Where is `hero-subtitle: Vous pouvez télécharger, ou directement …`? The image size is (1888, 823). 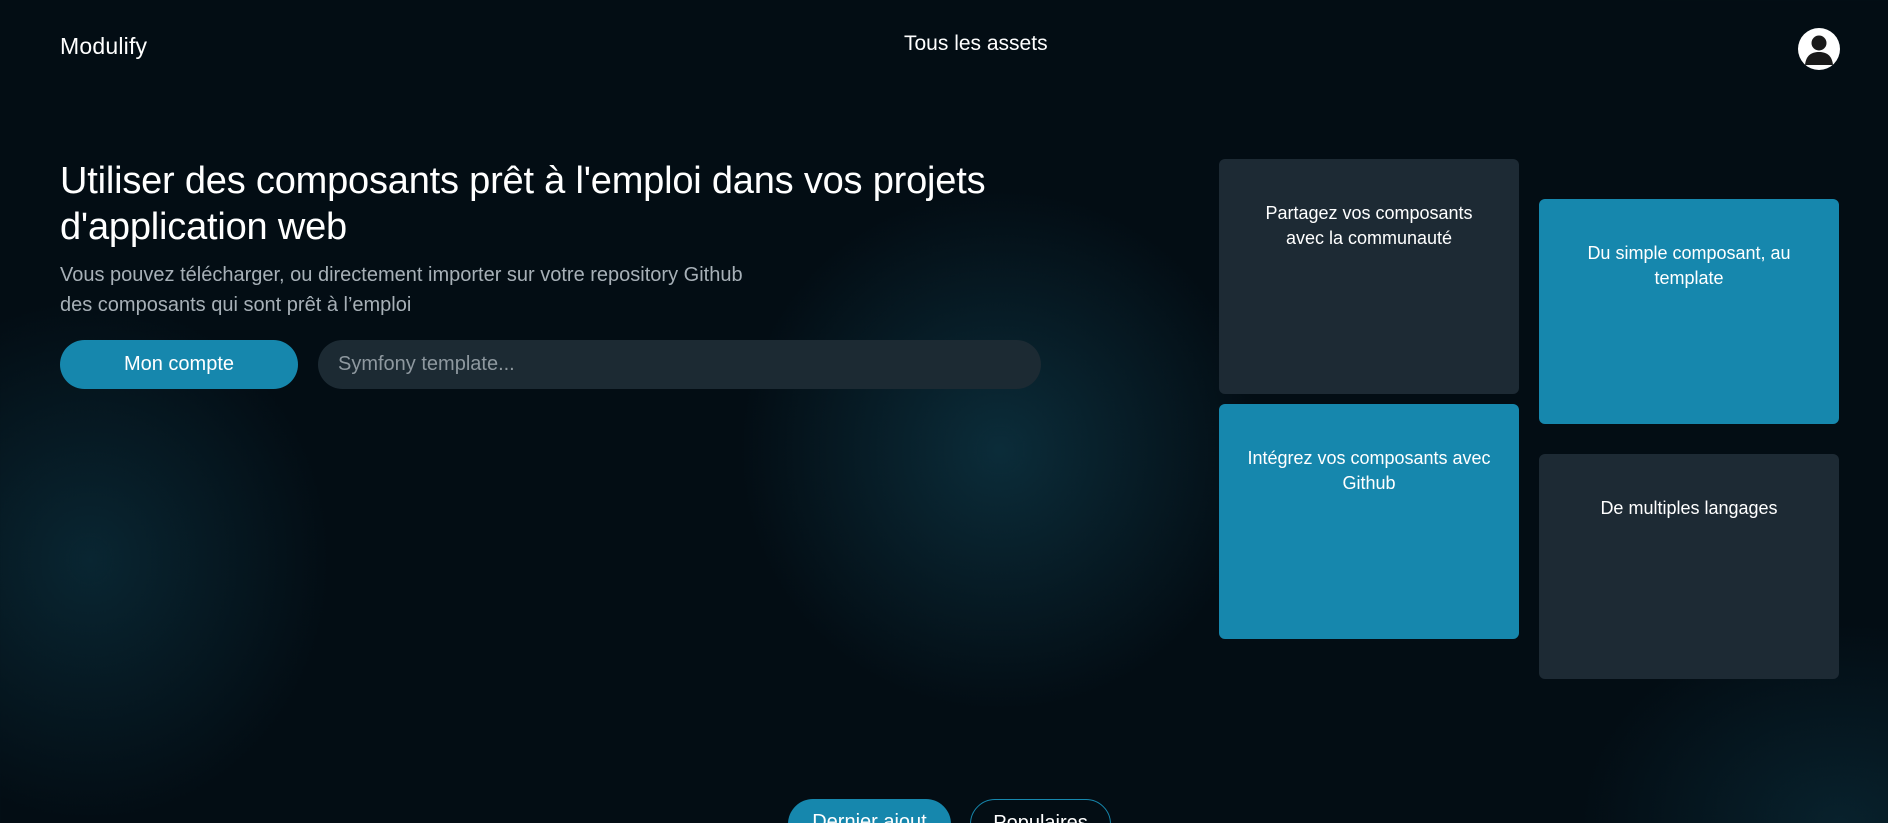
hero-subtitle: Vous pouvez télécharger, ou directement … is located at coordinates (440, 290).